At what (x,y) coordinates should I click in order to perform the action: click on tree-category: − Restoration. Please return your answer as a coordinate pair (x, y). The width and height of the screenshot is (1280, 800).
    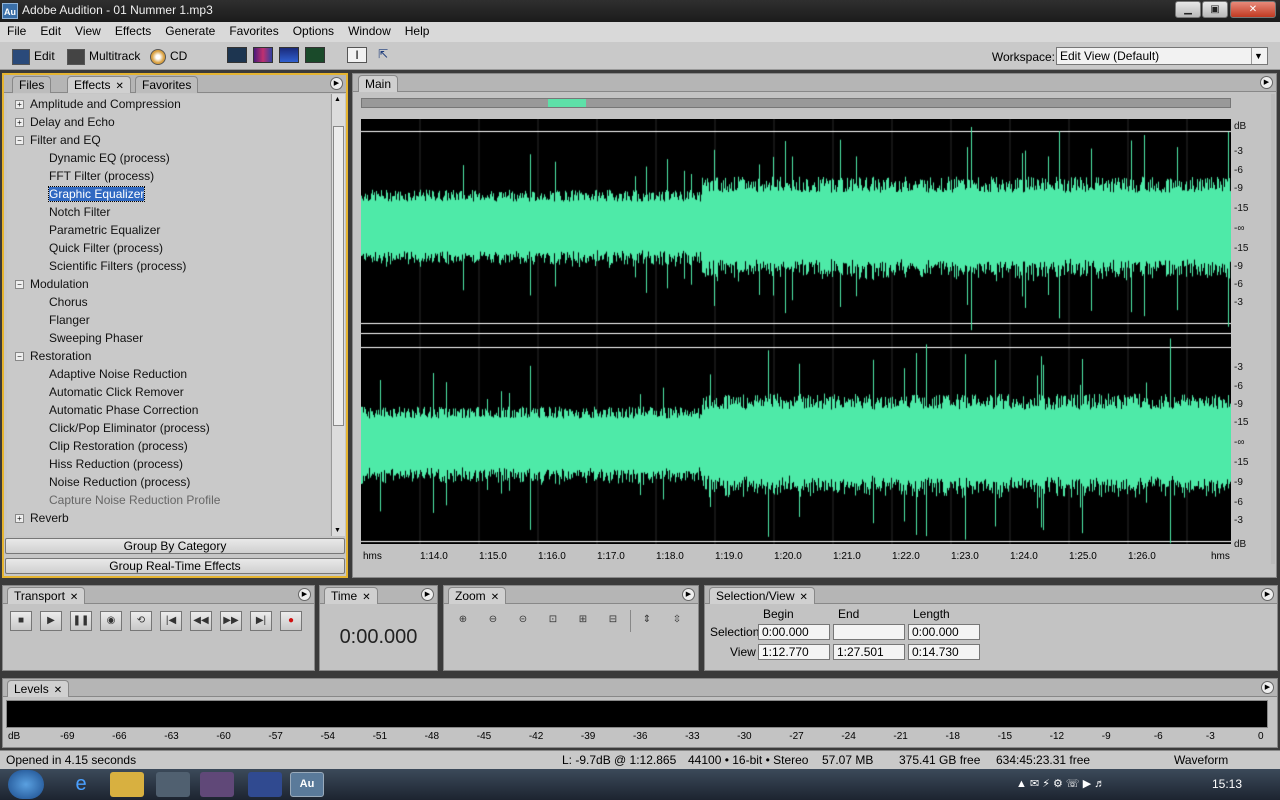
    Looking at the image, I should click on (49, 356).